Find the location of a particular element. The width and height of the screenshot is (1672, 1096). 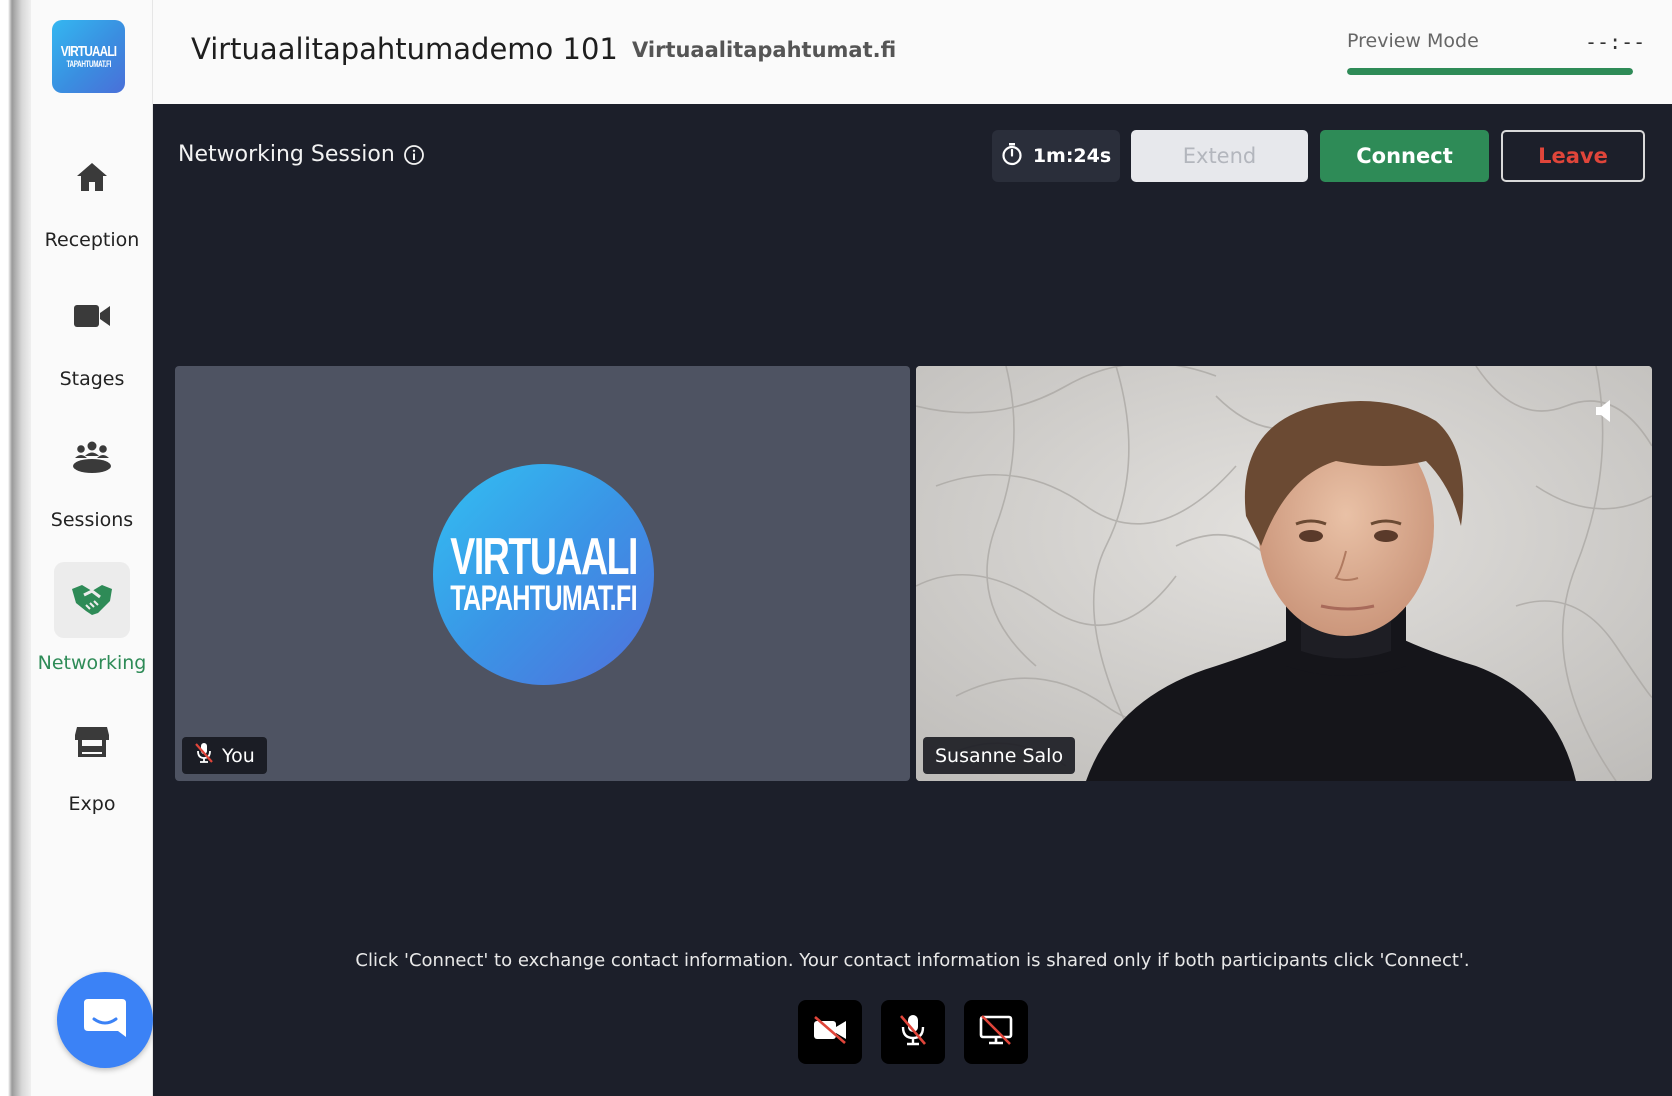

sidebar-item-label: Expo is located at coordinates (92, 804).